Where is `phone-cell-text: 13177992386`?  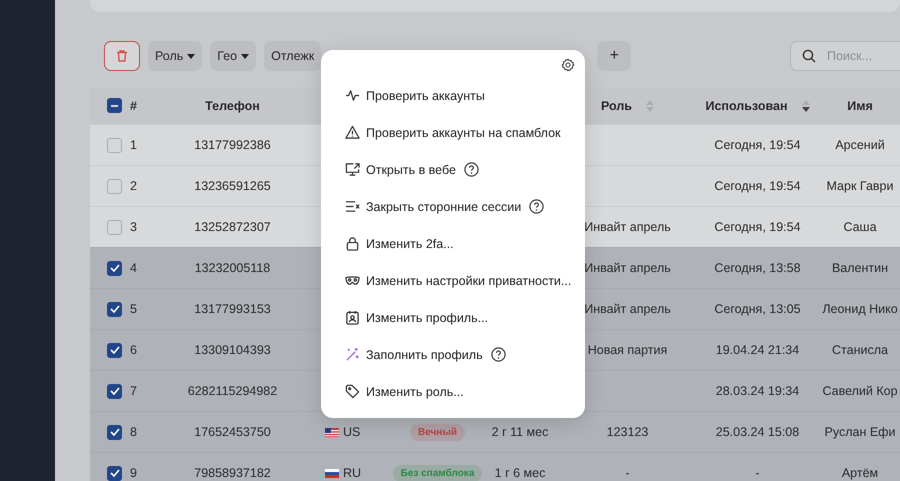 phone-cell-text: 13177992386 is located at coordinates (232, 145).